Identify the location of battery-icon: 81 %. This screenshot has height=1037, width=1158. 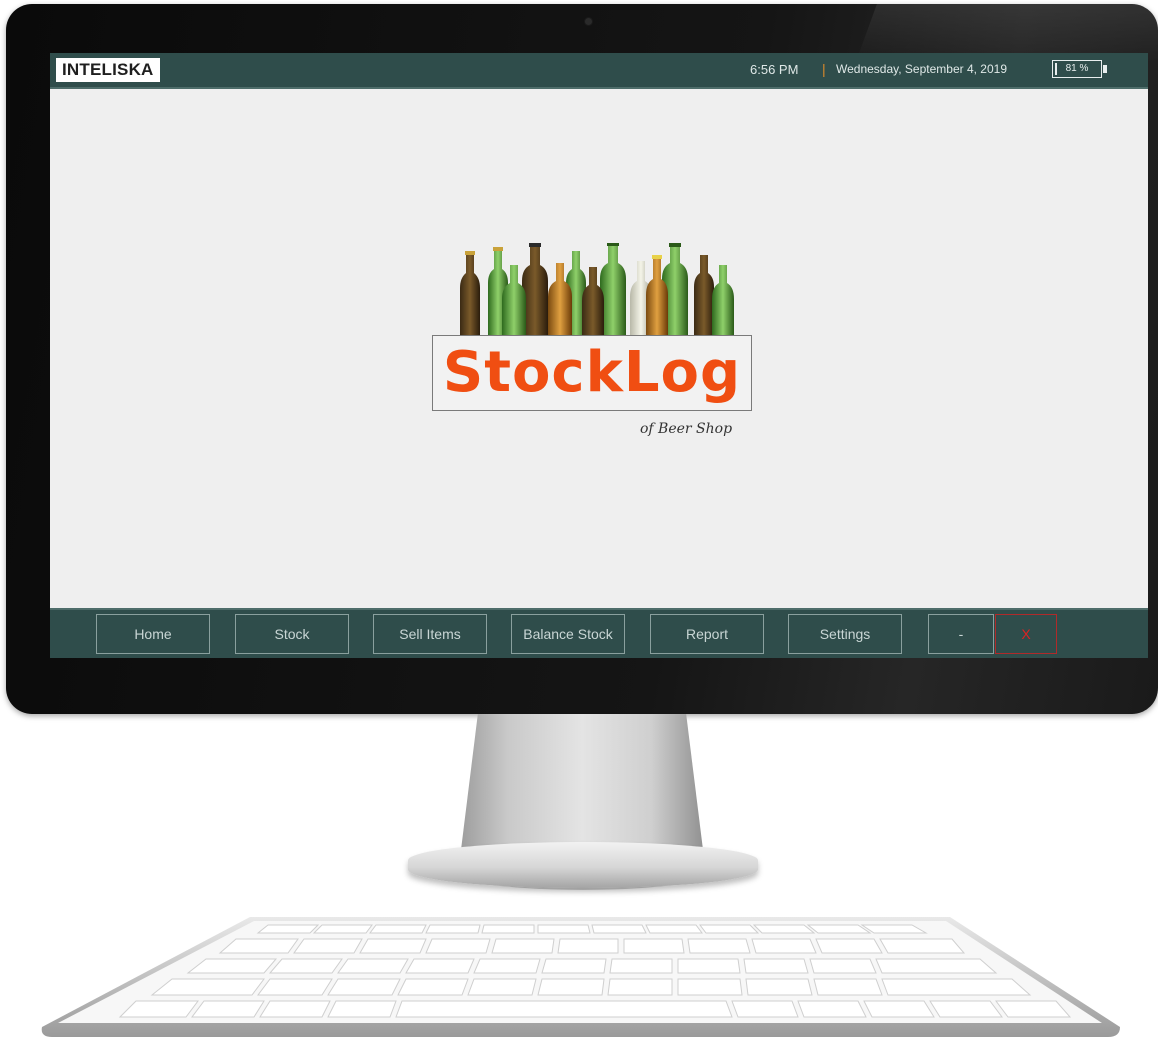
(1077, 69).